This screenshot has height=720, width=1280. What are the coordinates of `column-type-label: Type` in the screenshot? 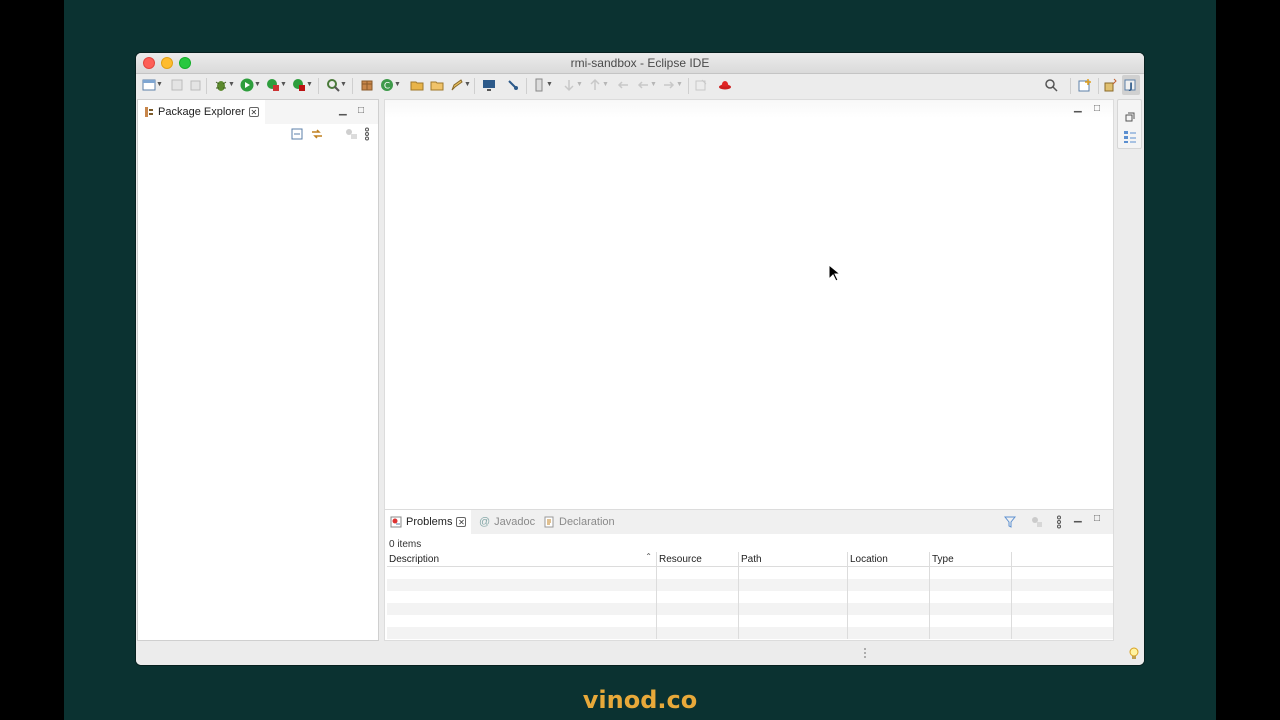 It's located at (943, 559).